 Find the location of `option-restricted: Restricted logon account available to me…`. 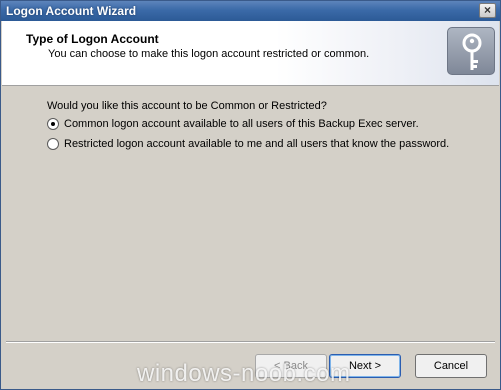

option-restricted: Restricted logon account available to me… is located at coordinates (248, 144).